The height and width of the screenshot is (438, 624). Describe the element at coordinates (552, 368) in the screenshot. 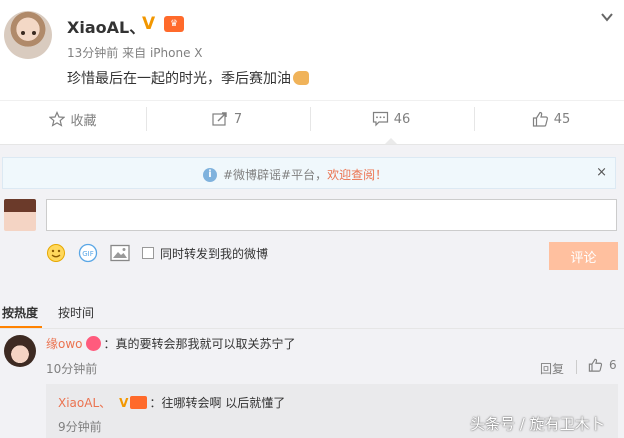

I see `reply-button: 回复` at that location.